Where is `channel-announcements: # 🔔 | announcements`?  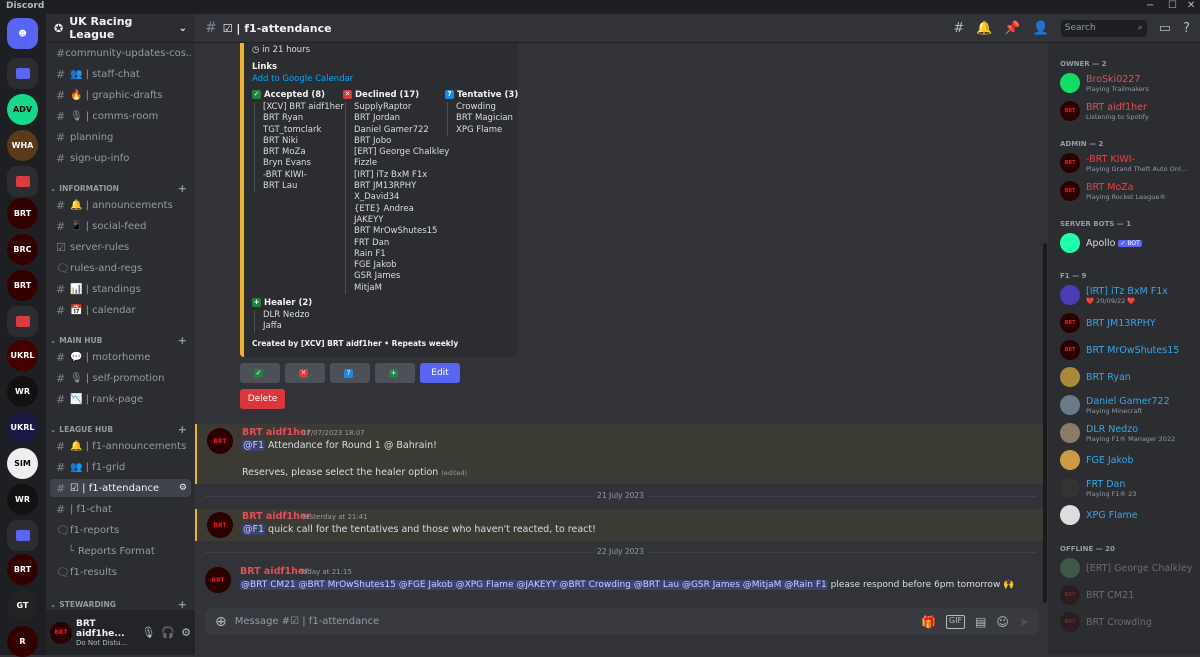
channel-announcements: # 🔔 | announcements is located at coordinates (120, 205).